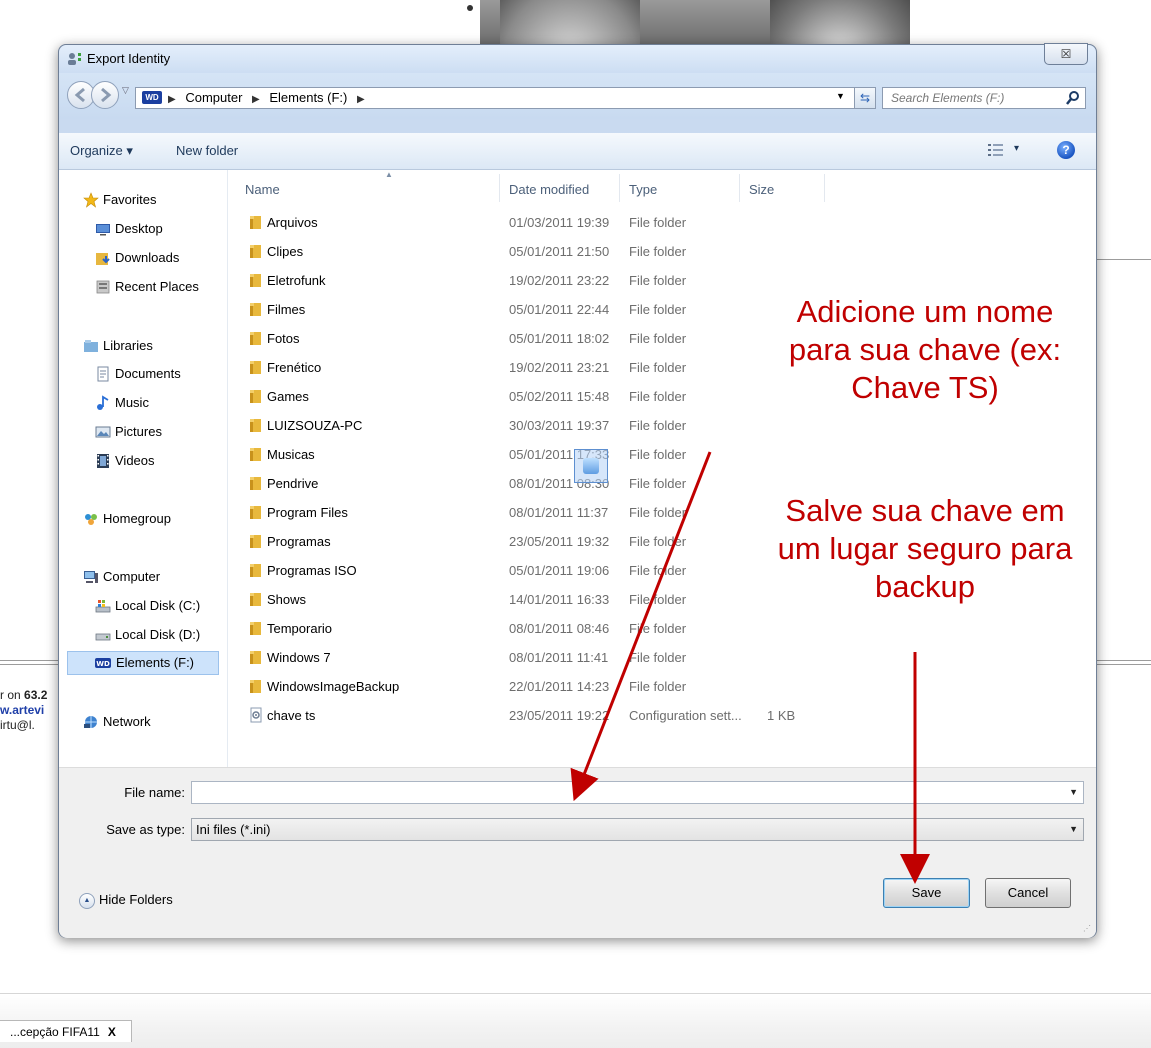  Describe the element at coordinates (527, 628) in the screenshot. I see `file-row: Temporario 08/01/2011 08:46 File folder` at that location.